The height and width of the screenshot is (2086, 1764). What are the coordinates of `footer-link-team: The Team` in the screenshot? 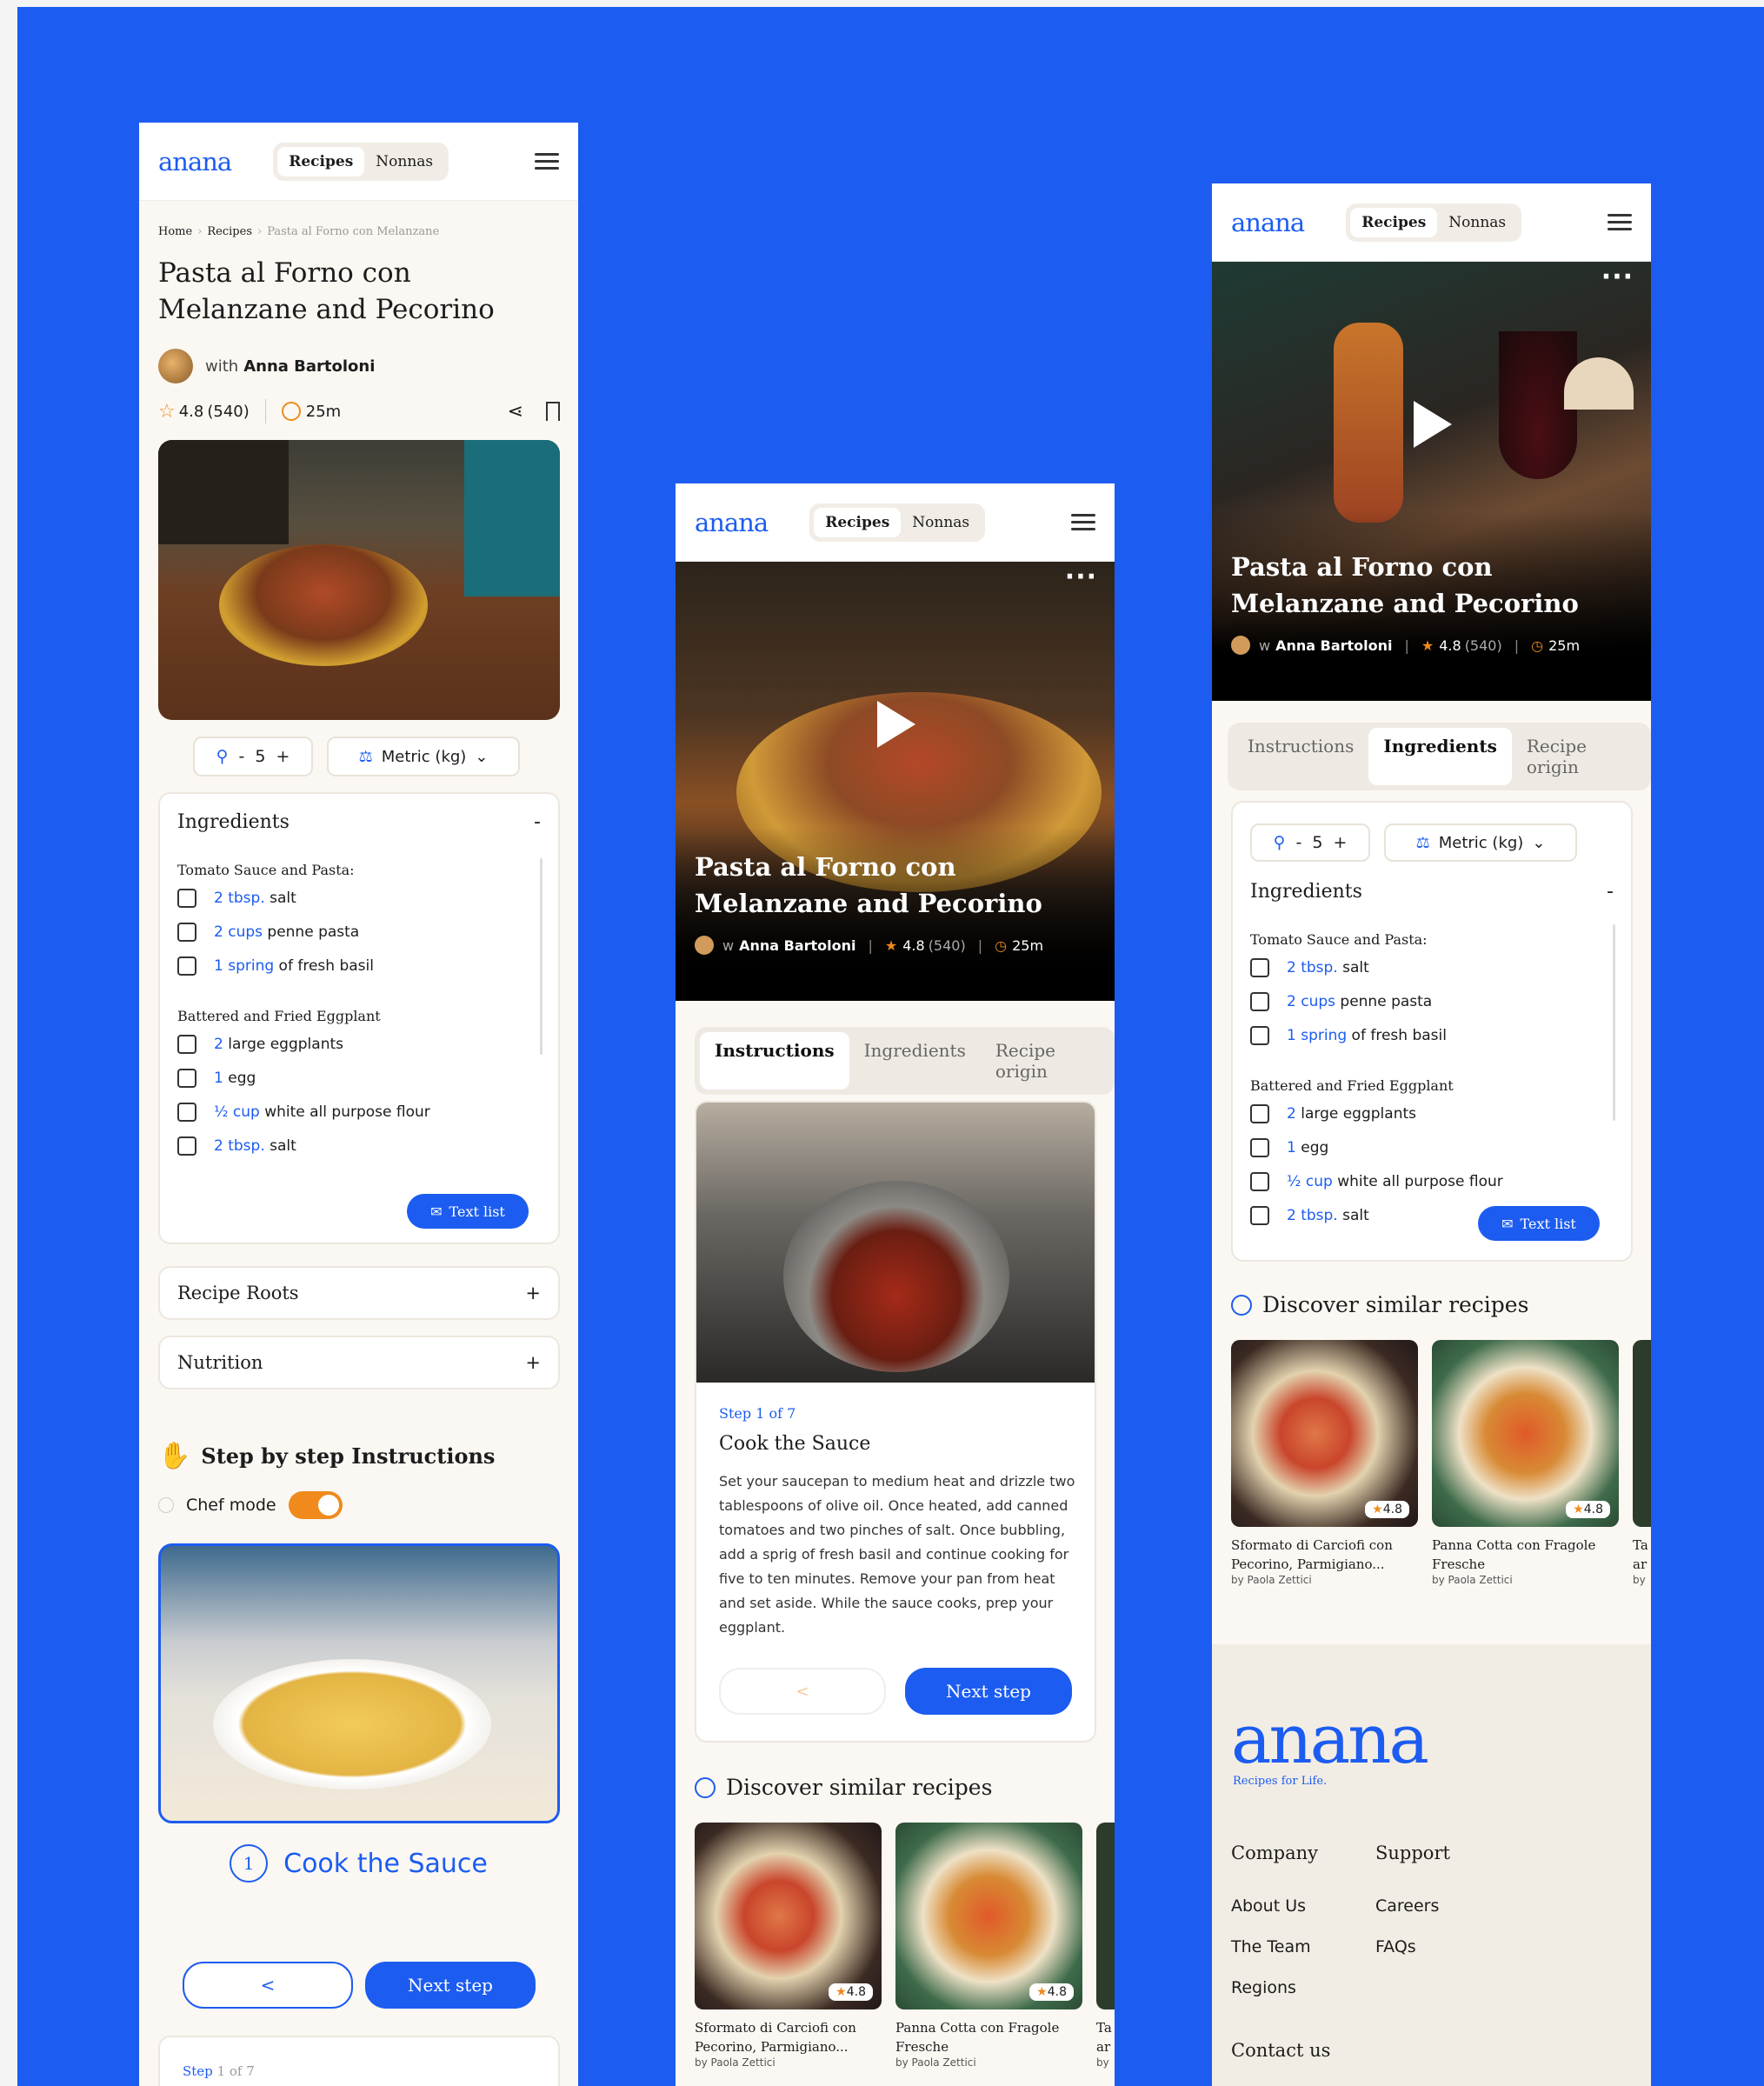 It's located at (1271, 1947).